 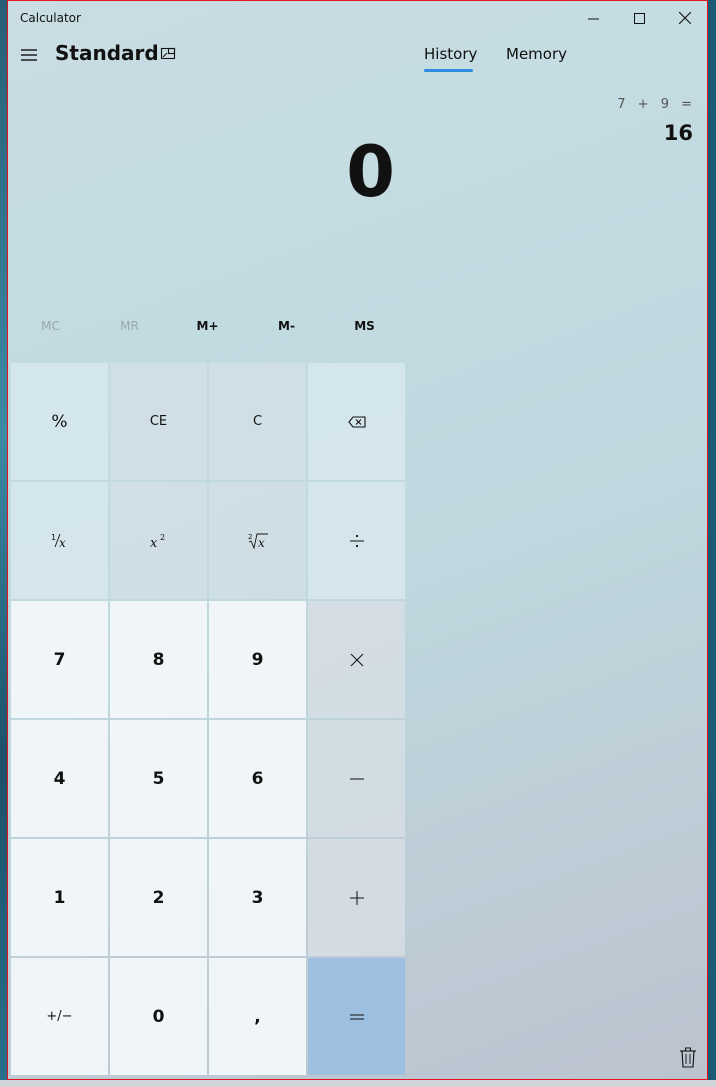 I want to click on trash-icon, so click(x=688, y=1057).